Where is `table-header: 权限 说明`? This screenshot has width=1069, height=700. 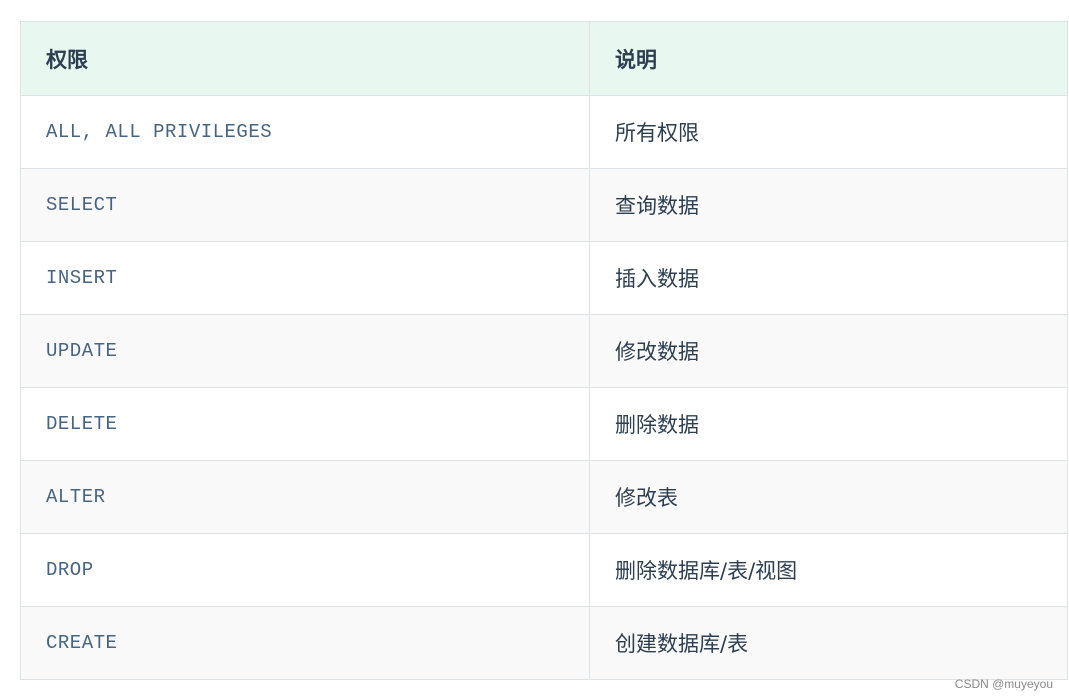 table-header: 权限 说明 is located at coordinates (544, 58).